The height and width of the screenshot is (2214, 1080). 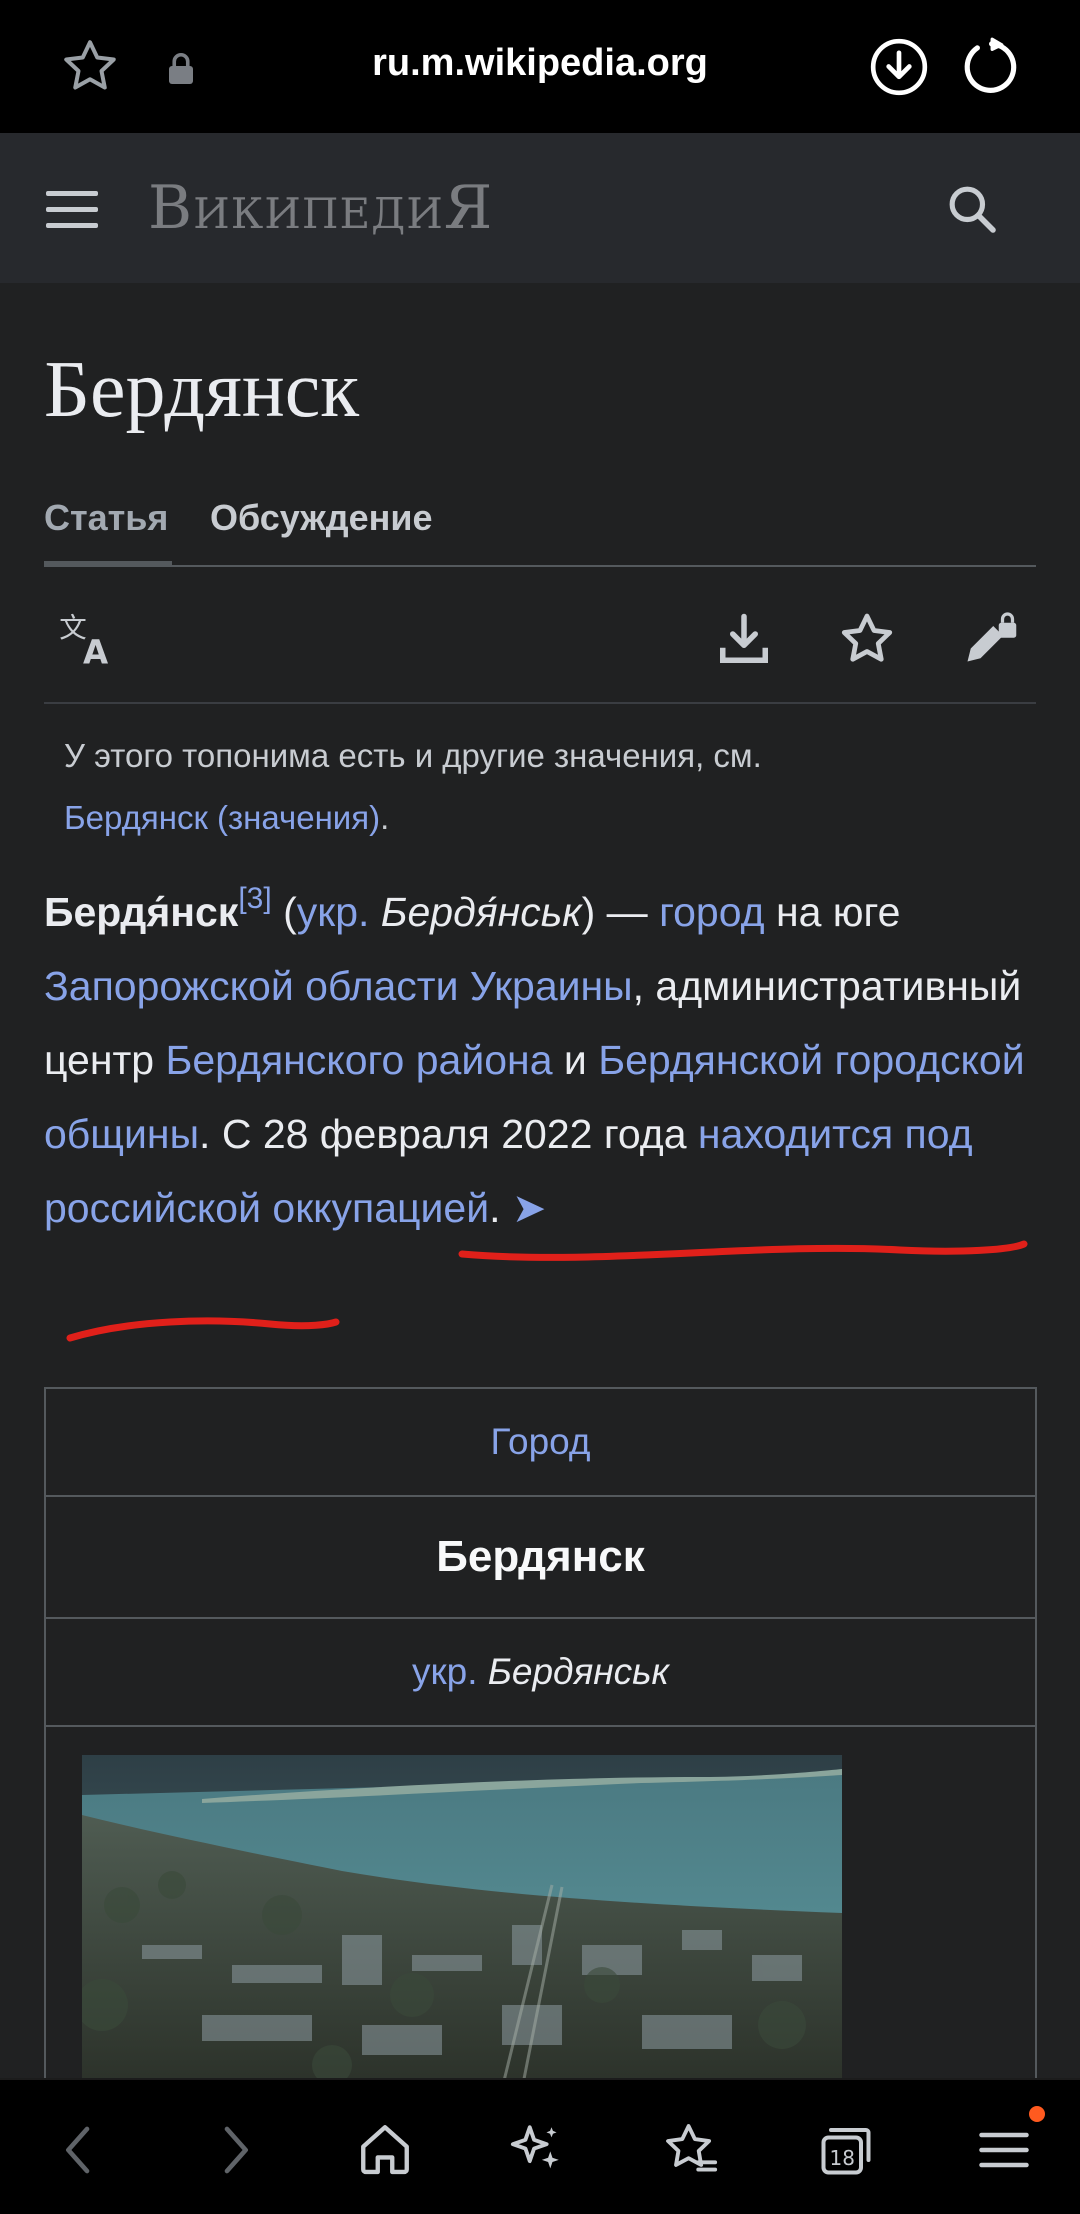 What do you see at coordinates (989, 69) in the screenshot?
I see `reload-icon` at bounding box center [989, 69].